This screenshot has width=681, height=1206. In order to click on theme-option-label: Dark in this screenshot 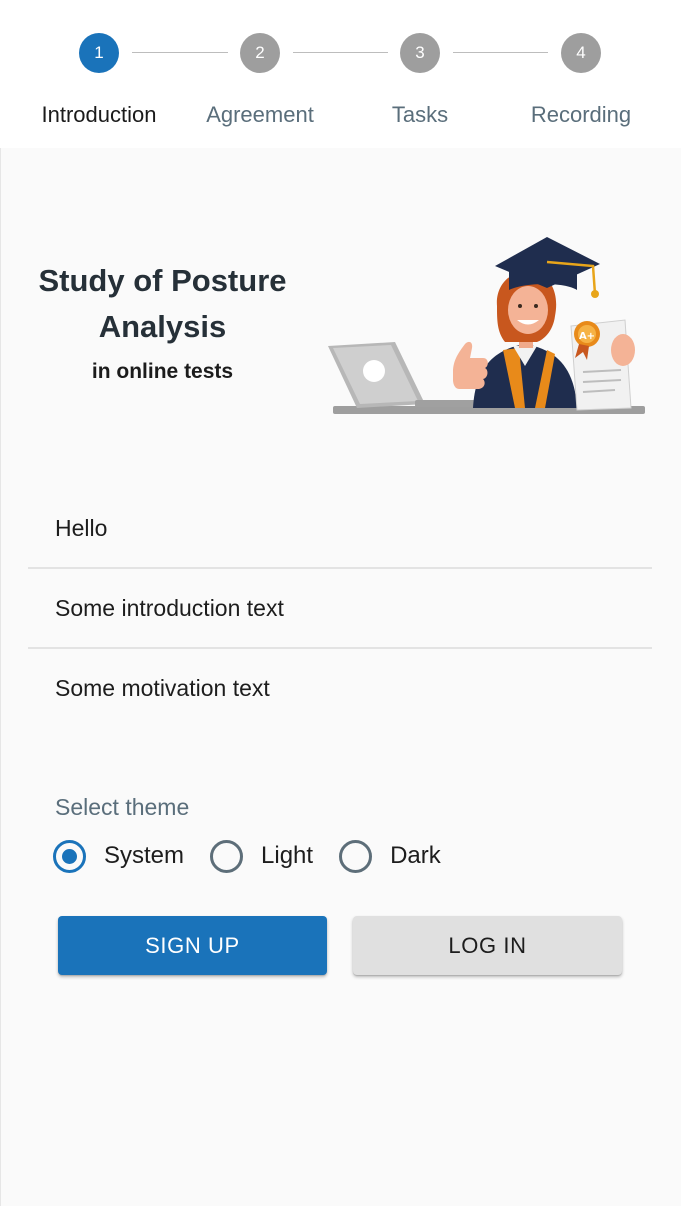, I will do `click(415, 855)`.